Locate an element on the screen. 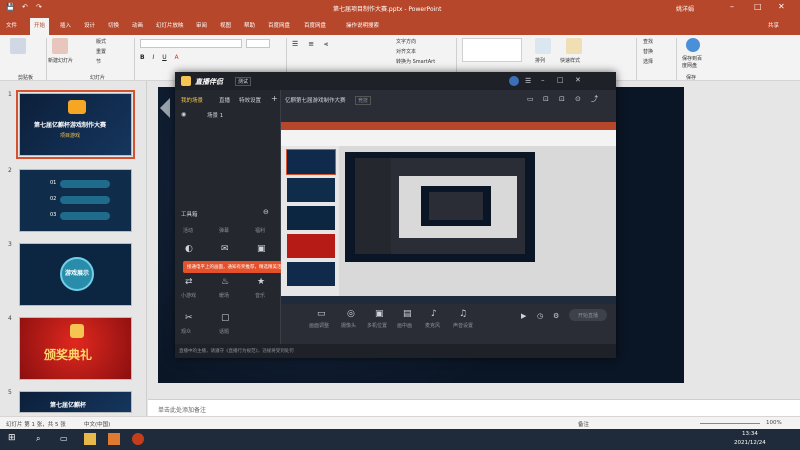  slide-thumb-5: 第七届亿麒杯 is located at coordinates (75, 402).